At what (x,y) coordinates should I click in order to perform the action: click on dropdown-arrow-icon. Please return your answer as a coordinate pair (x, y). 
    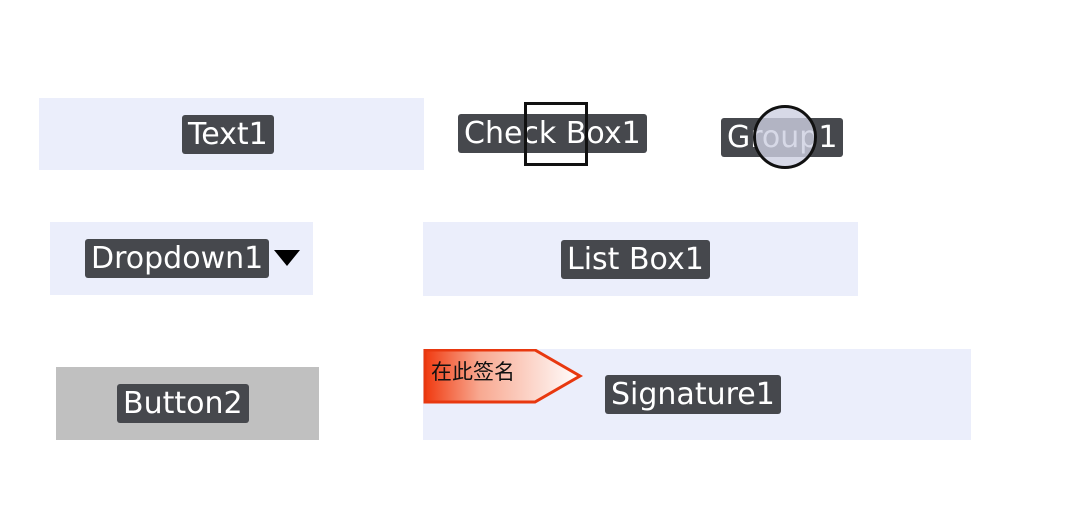
    Looking at the image, I should click on (287, 258).